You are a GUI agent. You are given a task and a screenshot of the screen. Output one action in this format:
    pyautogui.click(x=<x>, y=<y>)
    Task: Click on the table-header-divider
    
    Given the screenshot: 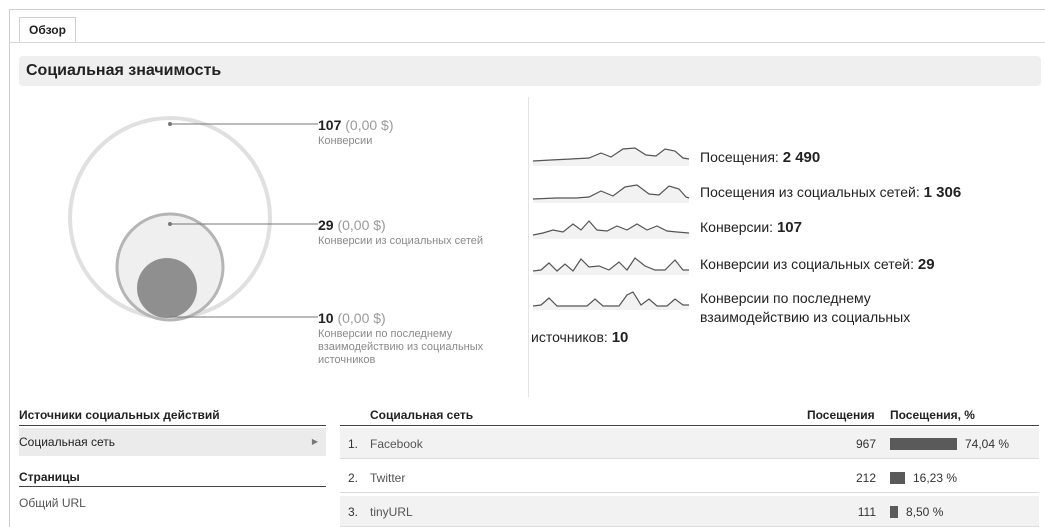 What is the action you would take?
    pyautogui.click(x=689, y=425)
    